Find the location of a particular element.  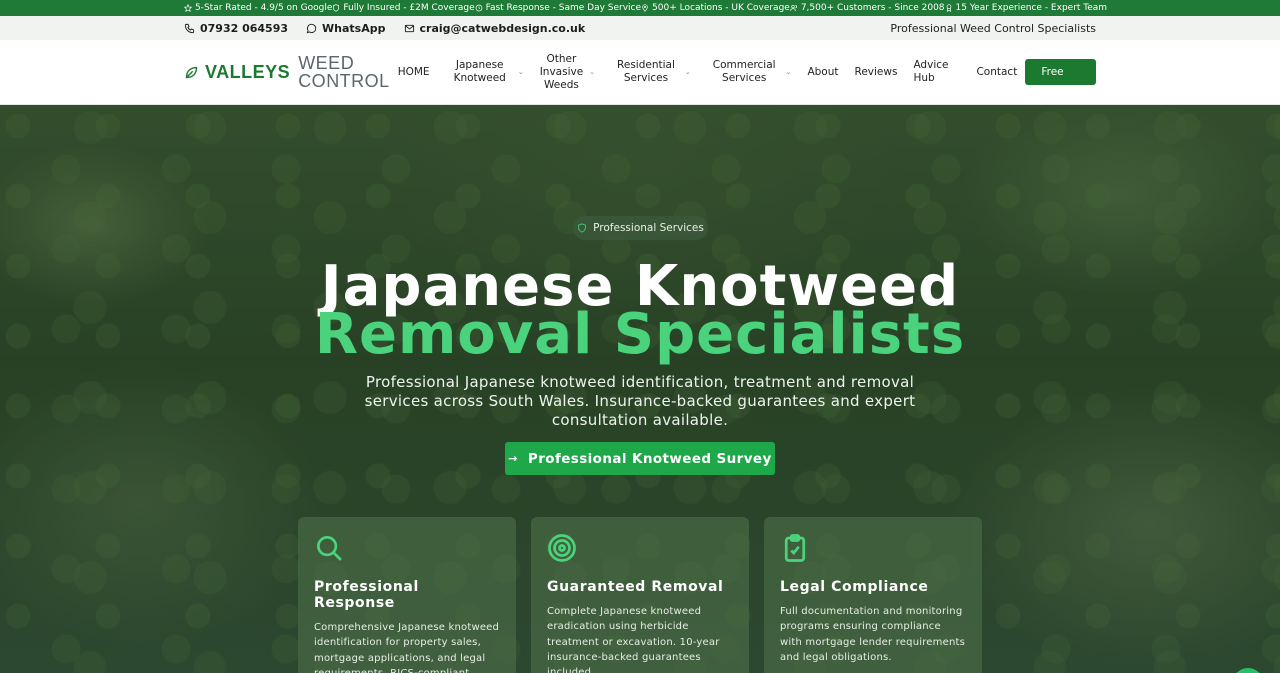

nav-contact: Contact is located at coordinates (996, 72).